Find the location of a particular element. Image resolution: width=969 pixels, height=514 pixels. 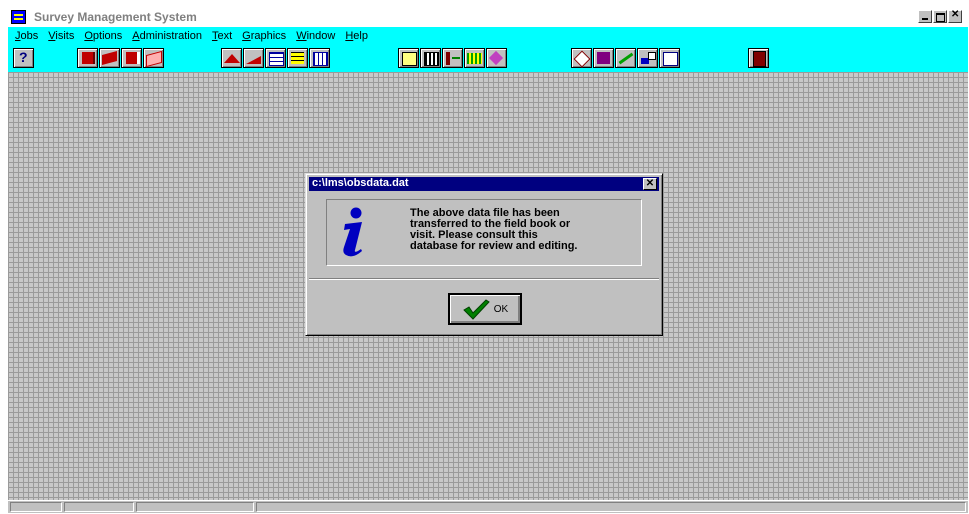

menu-administration: Administration is located at coordinates (167, 36).